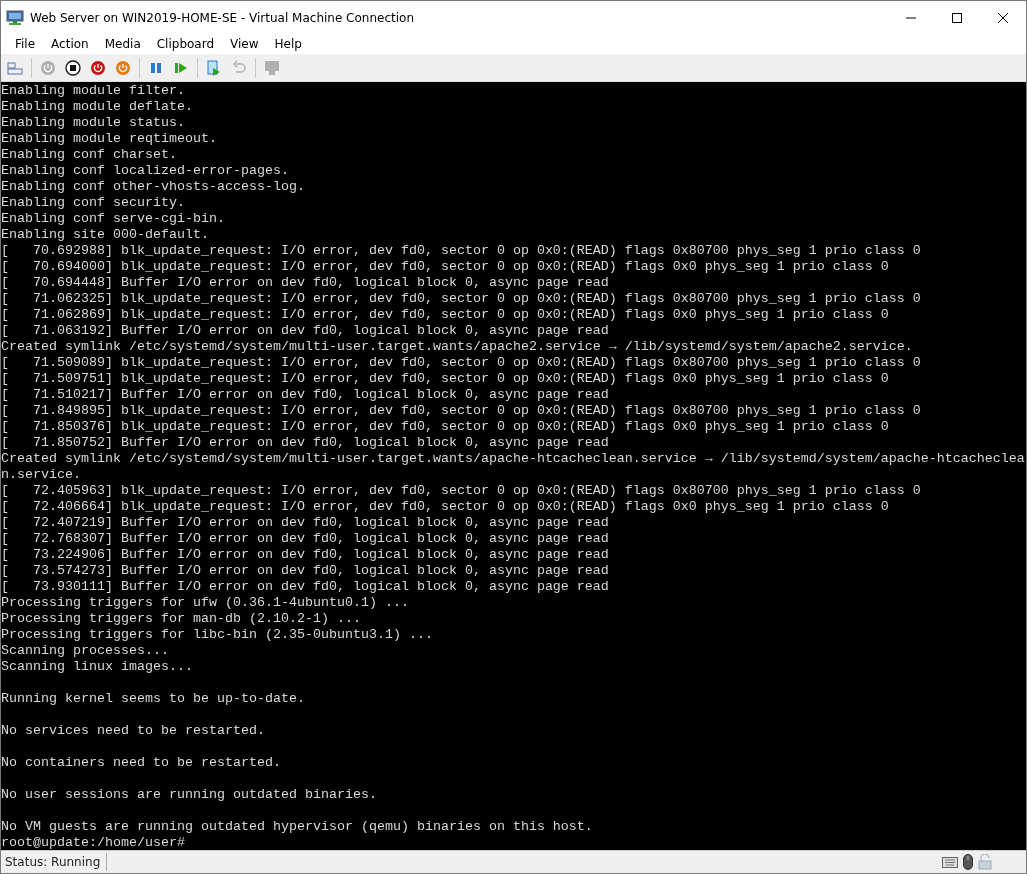 This screenshot has width=1027, height=874. Describe the element at coordinates (457, 347) in the screenshot. I see `console-line: Created symlink /etc/systemd/system/multi-user.target.wants/apache2.service → /lib/systemd/system/apache2.service.` at that location.